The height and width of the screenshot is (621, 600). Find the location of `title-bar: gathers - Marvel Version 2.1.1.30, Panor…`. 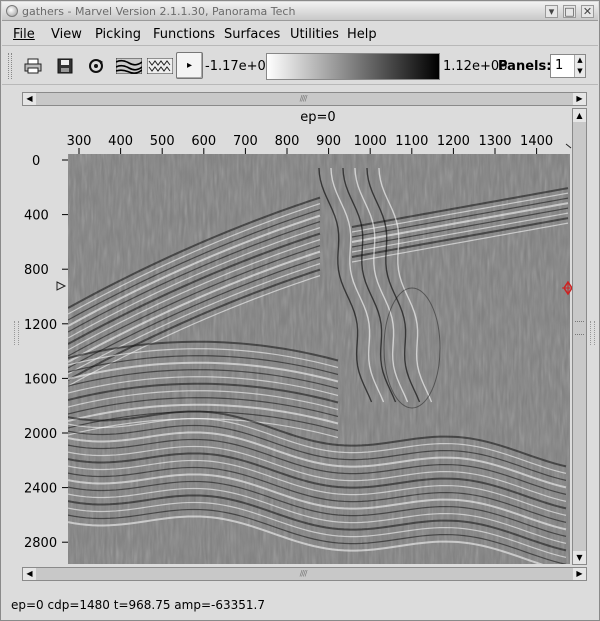

title-bar: gathers - Marvel Version 2.1.1.30, Panor… is located at coordinates (300, 11).